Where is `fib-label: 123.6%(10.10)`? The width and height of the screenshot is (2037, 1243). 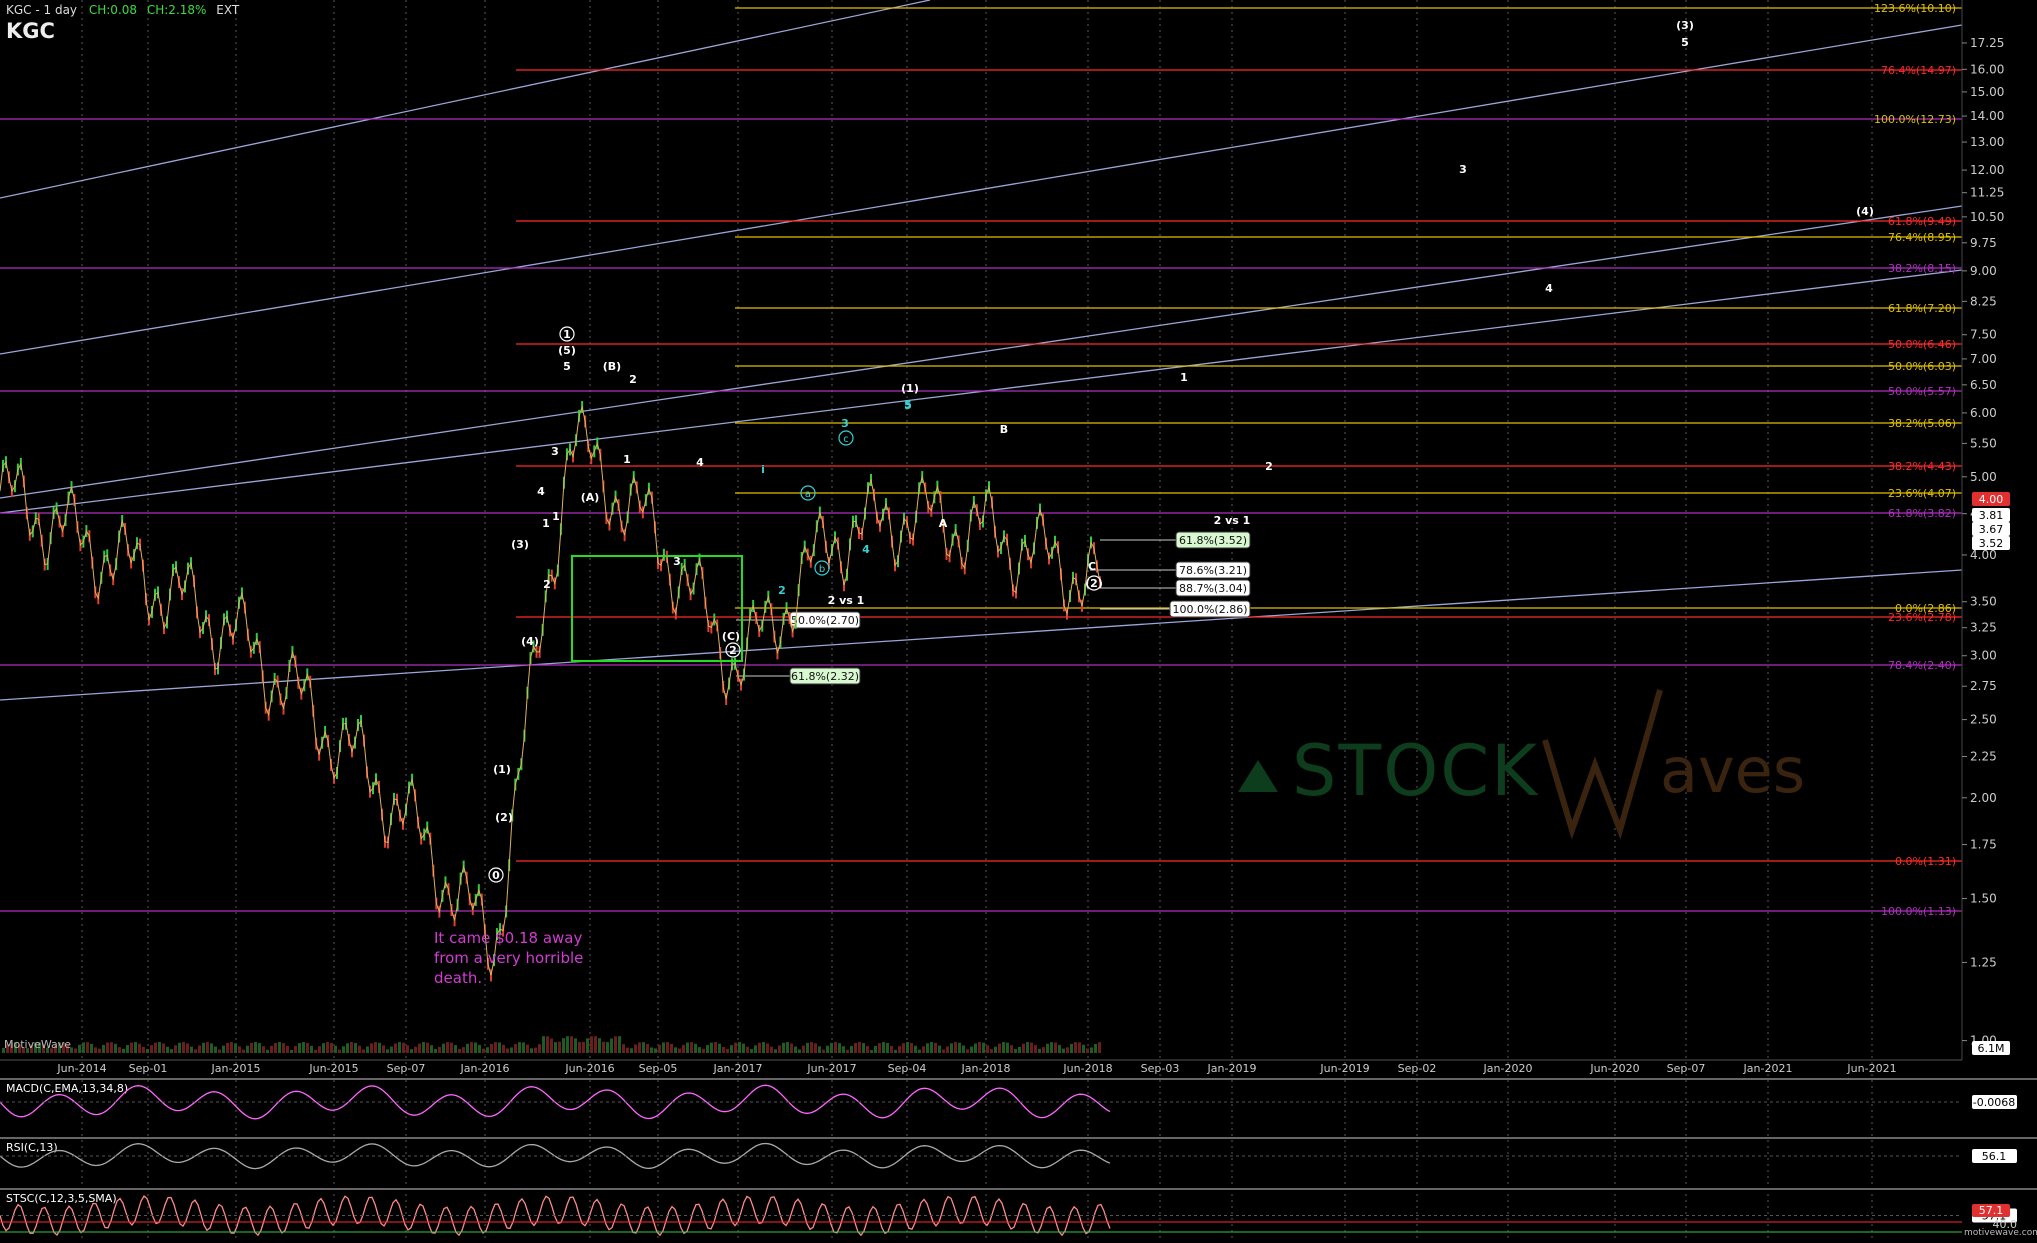
fib-label: 123.6%(10.10) is located at coordinates (1915, 8).